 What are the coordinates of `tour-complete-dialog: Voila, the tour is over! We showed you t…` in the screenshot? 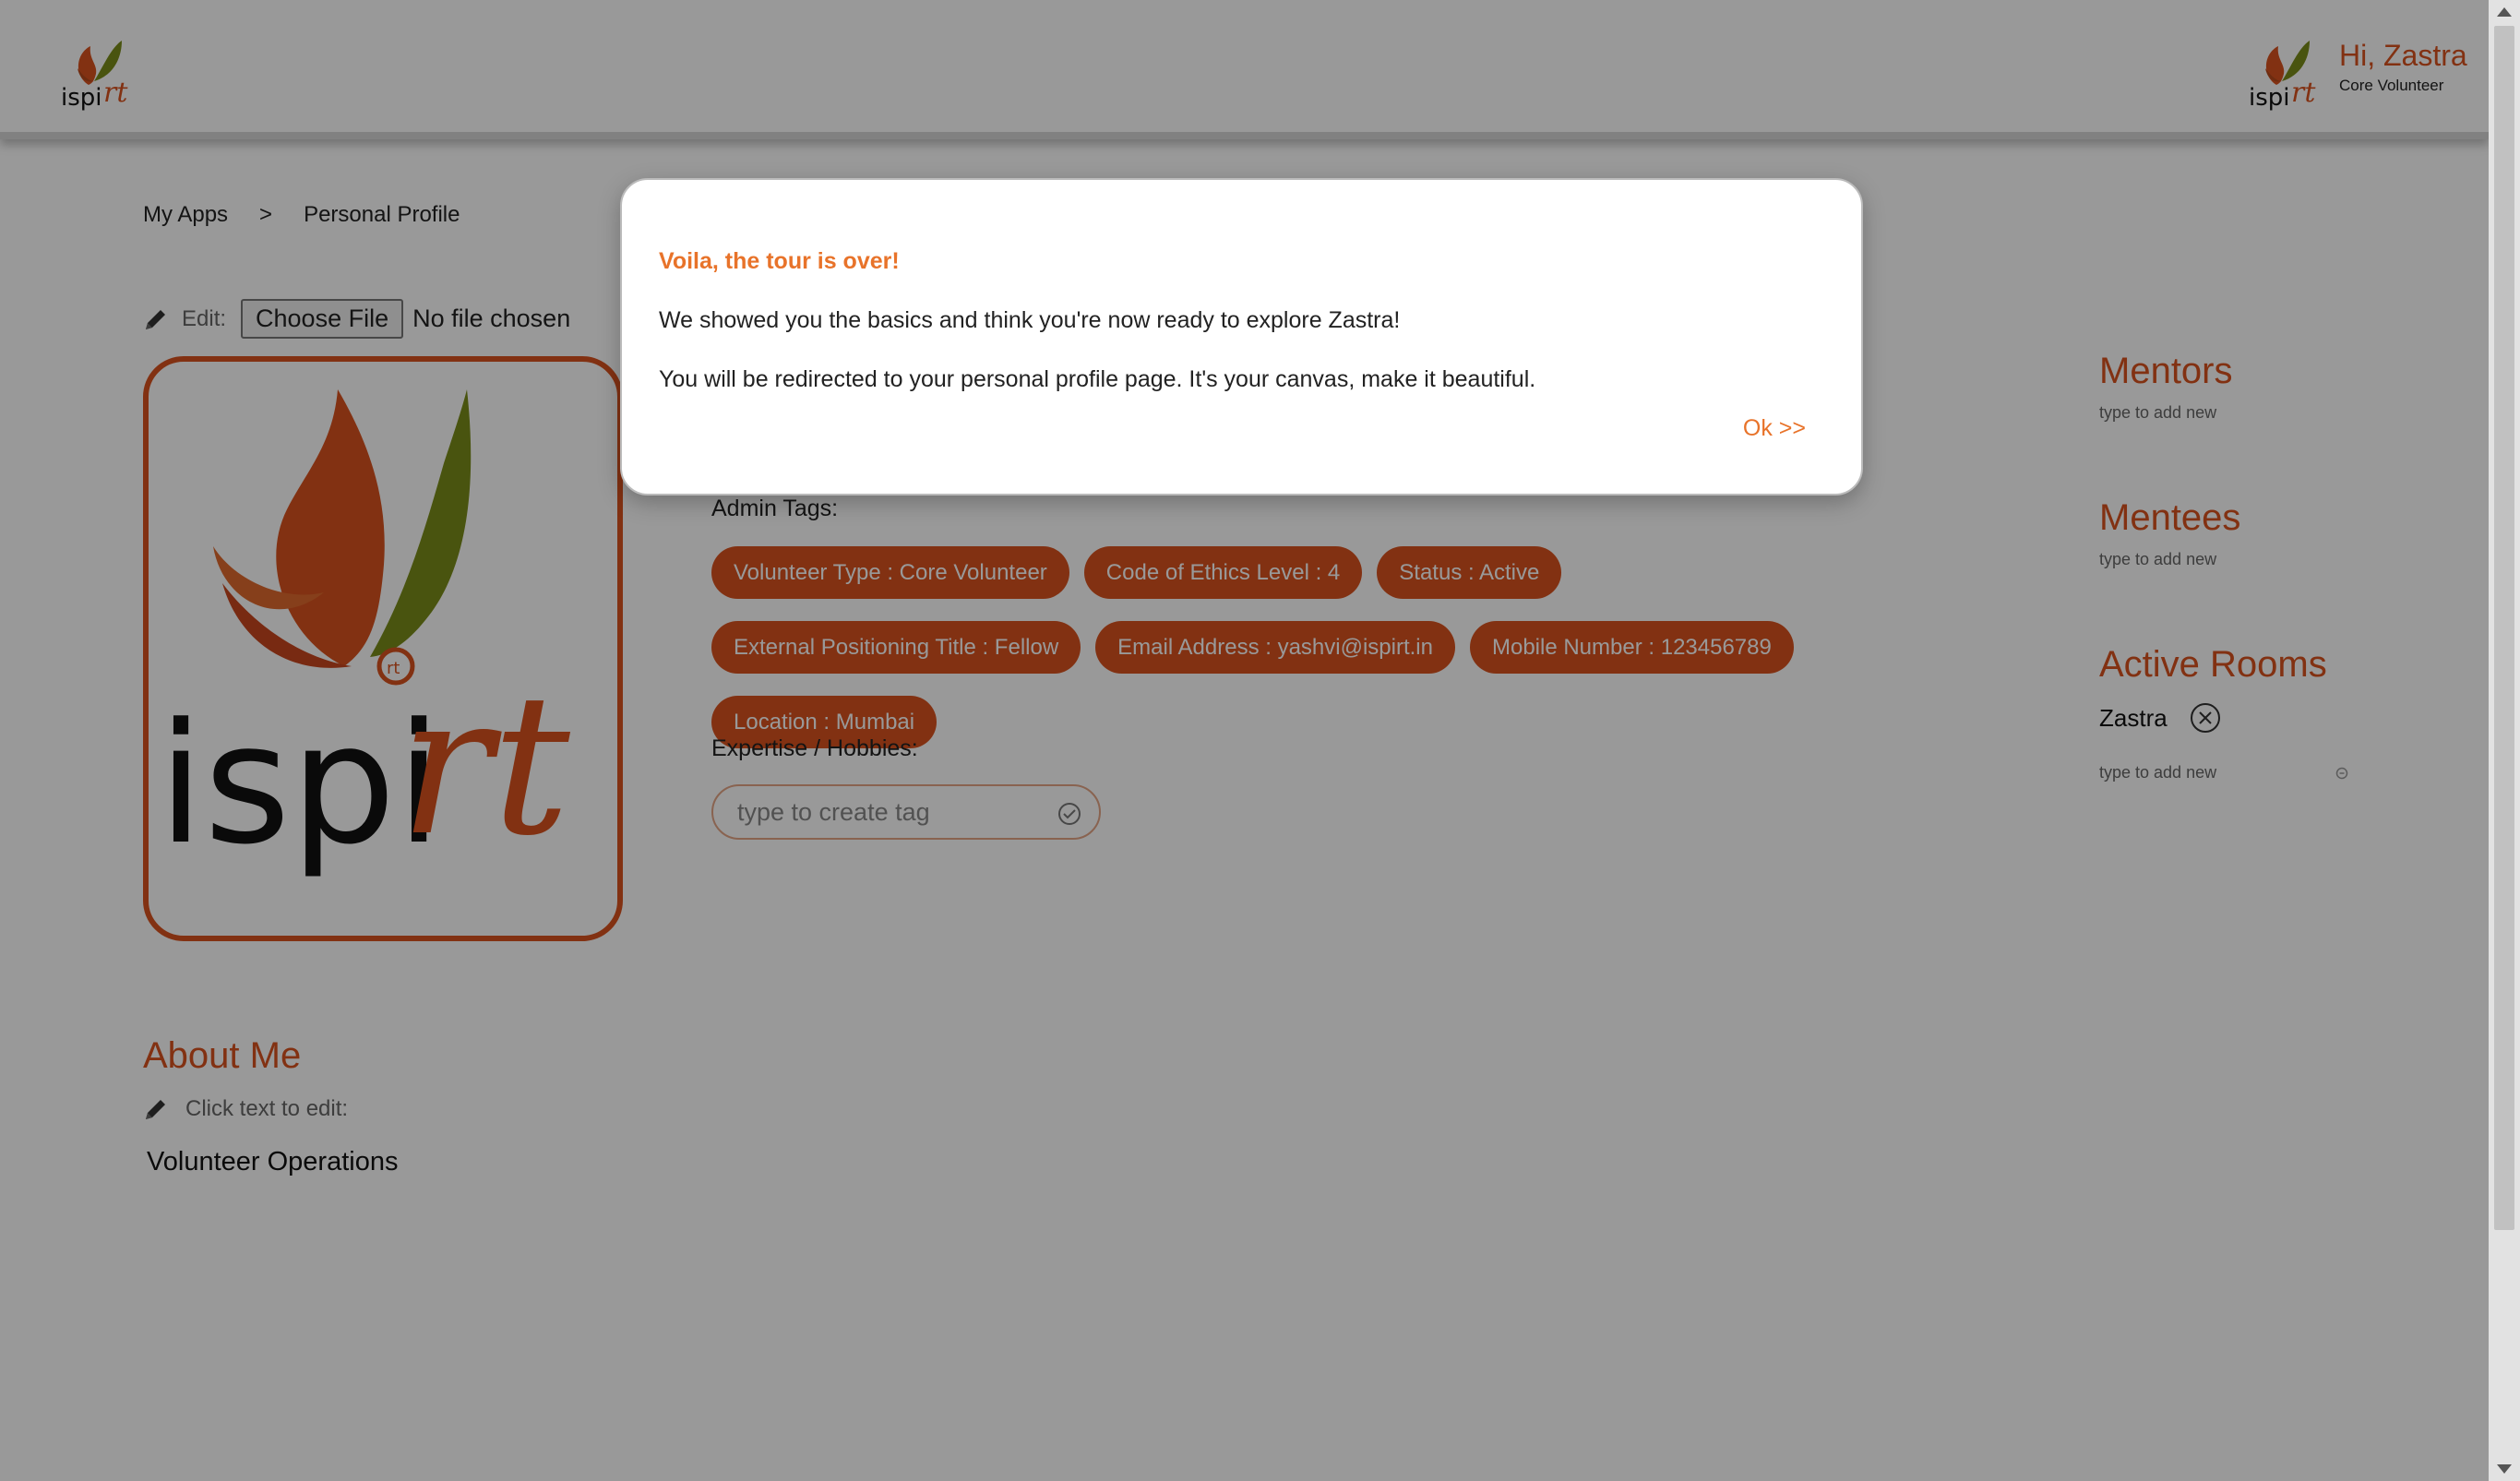 It's located at (1241, 337).